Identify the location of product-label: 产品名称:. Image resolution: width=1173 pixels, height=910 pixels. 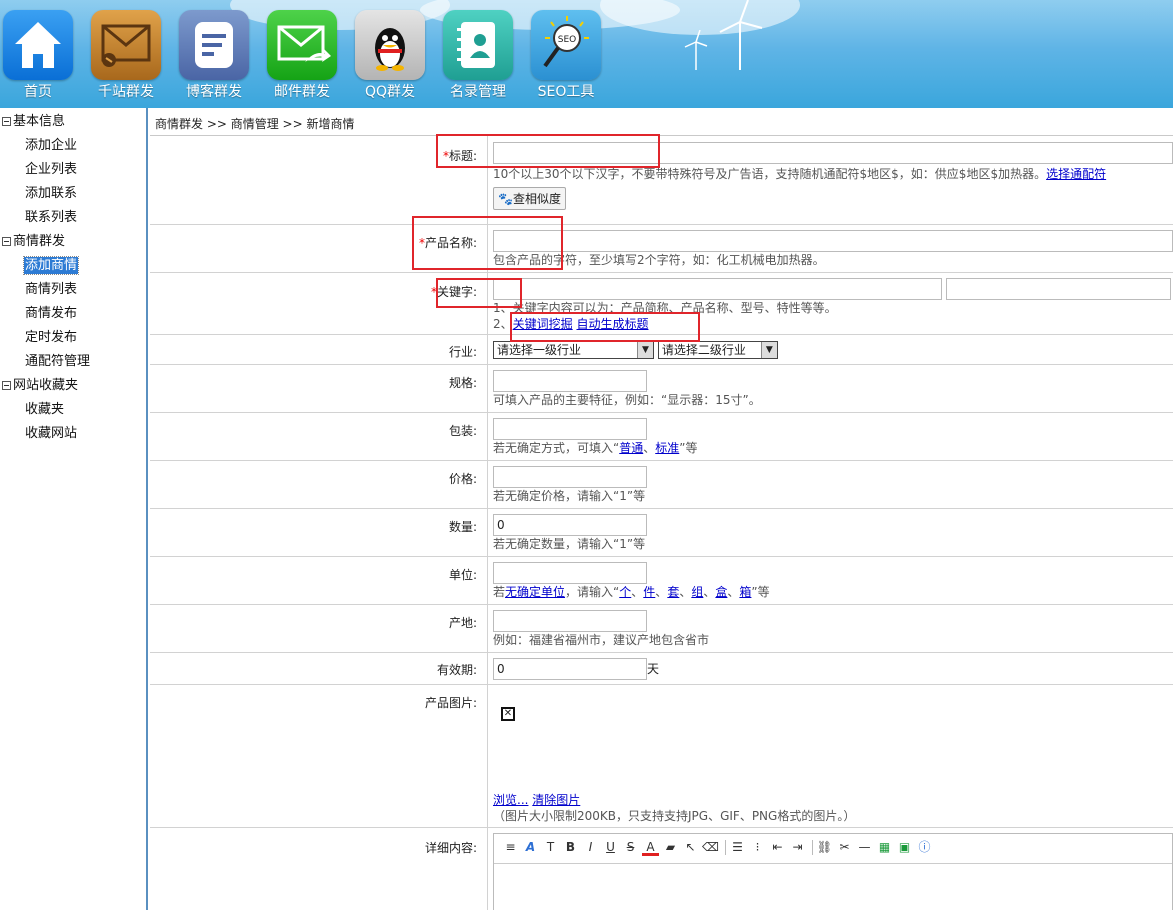
(450, 242).